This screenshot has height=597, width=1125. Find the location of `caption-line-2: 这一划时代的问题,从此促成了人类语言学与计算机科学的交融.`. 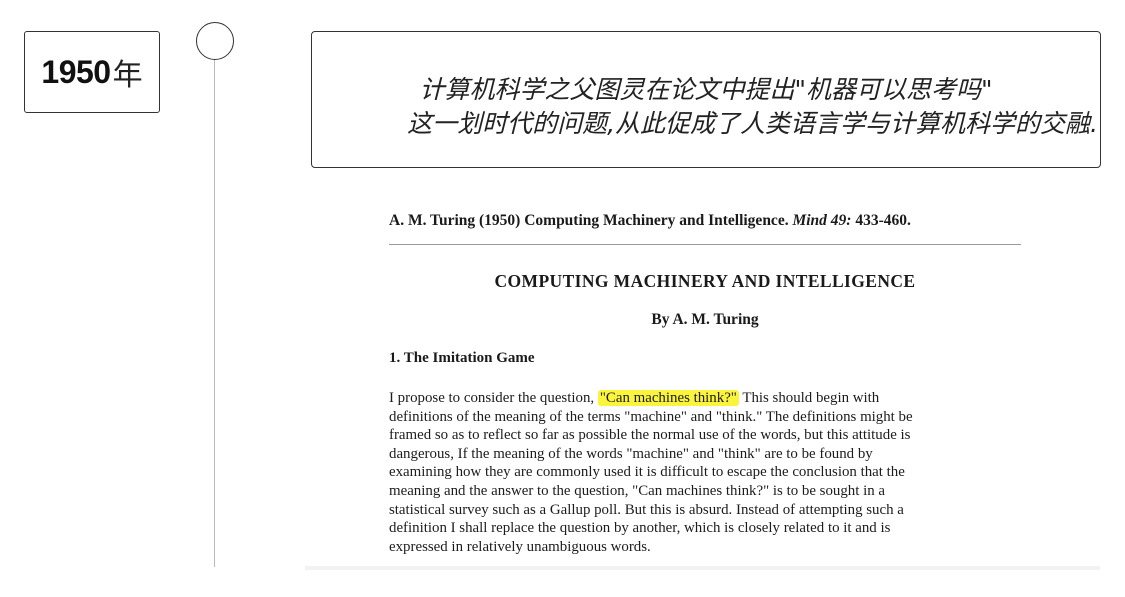

caption-line-2: 这一划时代的问题,从此促成了人类语言学与计算机科学的交融. is located at coordinates (752, 123).